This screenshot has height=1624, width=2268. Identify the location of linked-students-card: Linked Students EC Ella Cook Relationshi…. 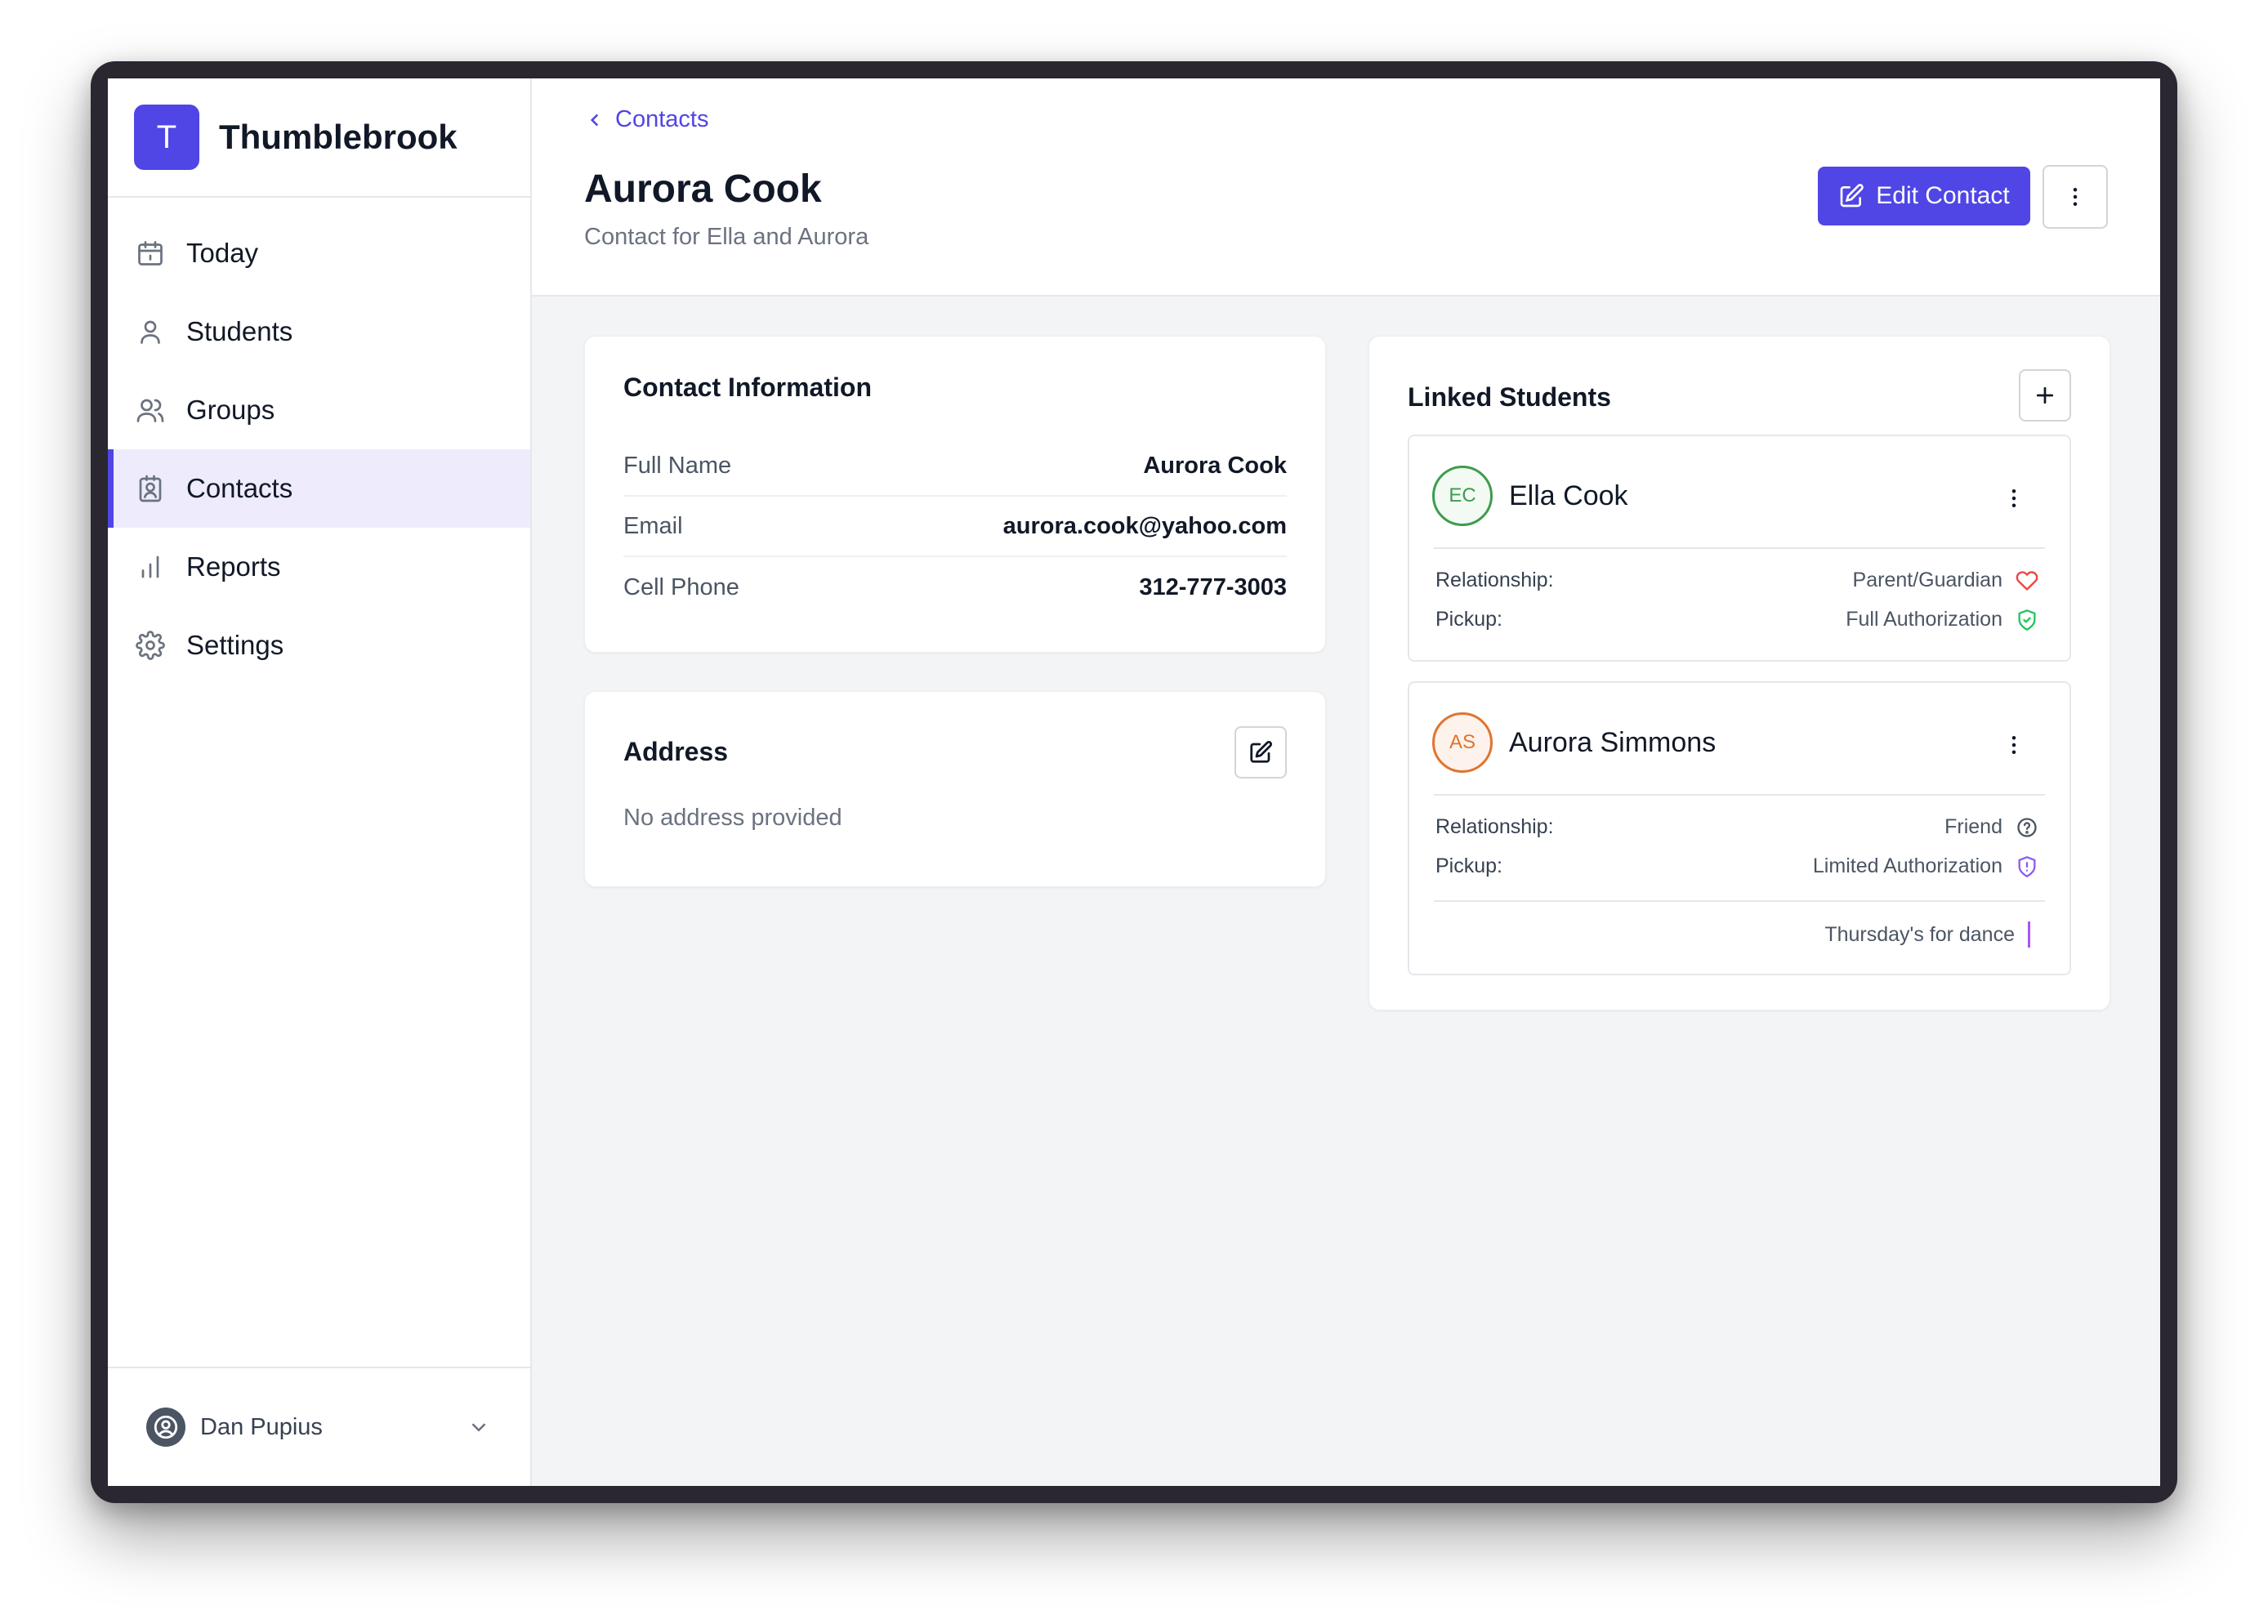
(1739, 673).